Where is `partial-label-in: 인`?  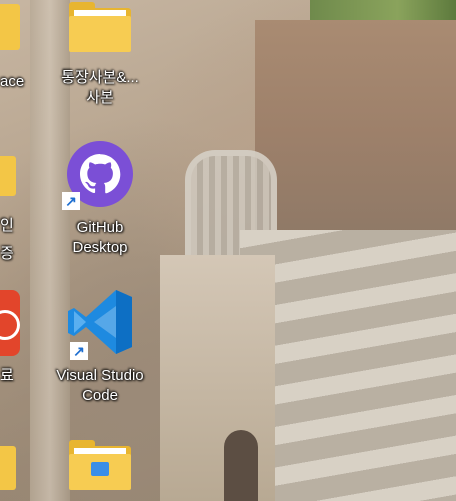
partial-label-in: 인 is located at coordinates (7, 225).